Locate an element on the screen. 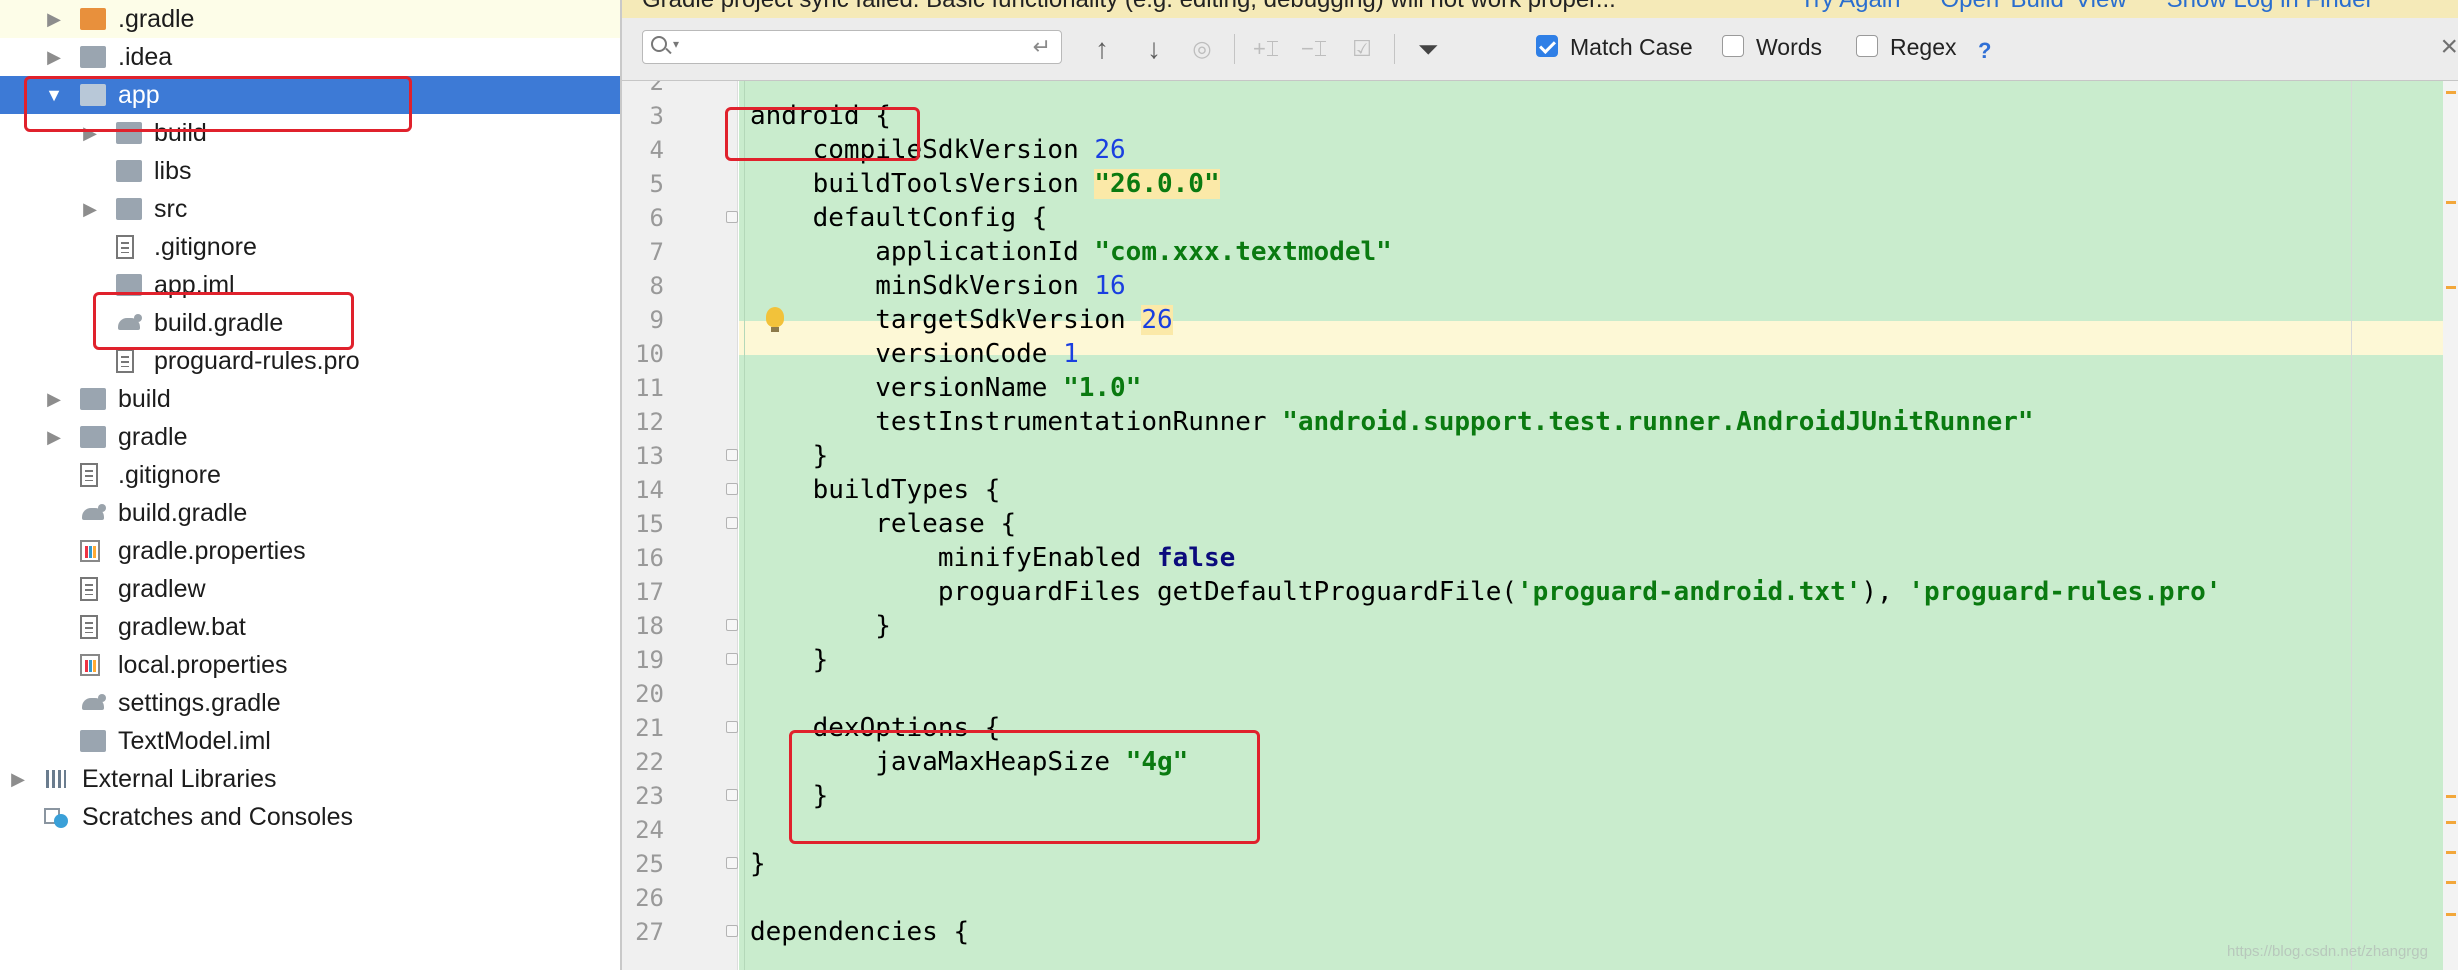 The image size is (2458, 970). code-line: 26 is located at coordinates (1532, 898).